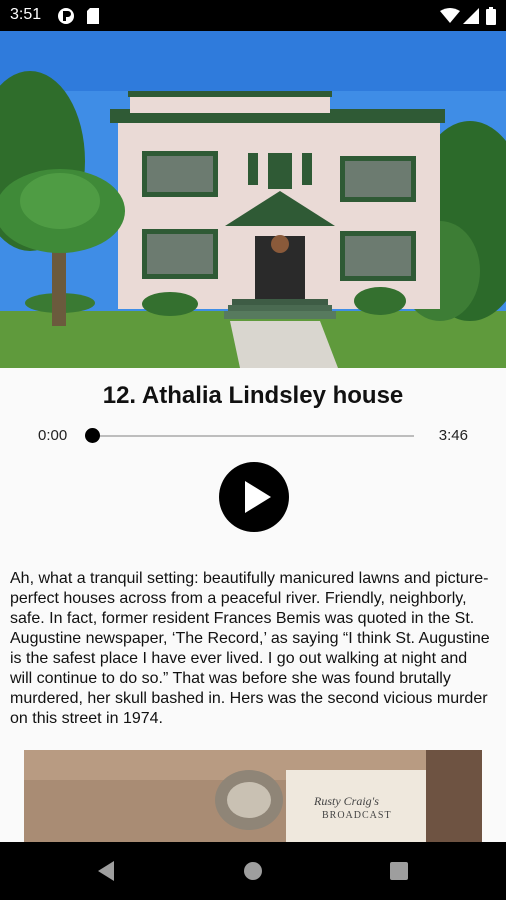 This screenshot has height=900, width=506. What do you see at coordinates (346, 801) in the screenshot?
I see `archive-photo-caption-line1: Rusty Craig's` at bounding box center [346, 801].